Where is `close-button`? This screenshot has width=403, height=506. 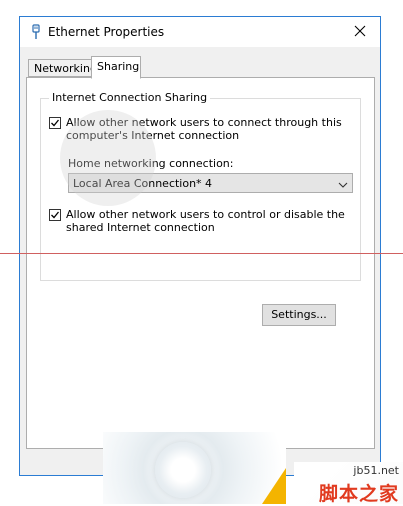
close-button is located at coordinates (360, 32).